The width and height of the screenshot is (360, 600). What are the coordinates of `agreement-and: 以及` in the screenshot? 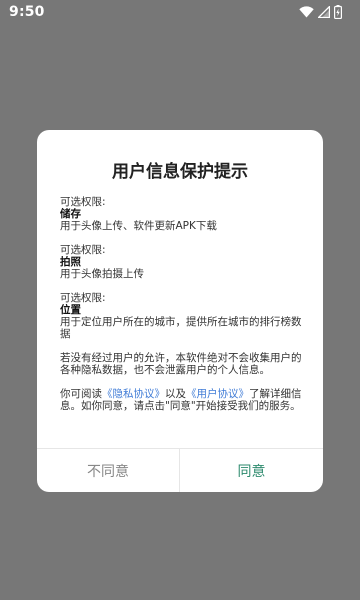 It's located at (175, 394).